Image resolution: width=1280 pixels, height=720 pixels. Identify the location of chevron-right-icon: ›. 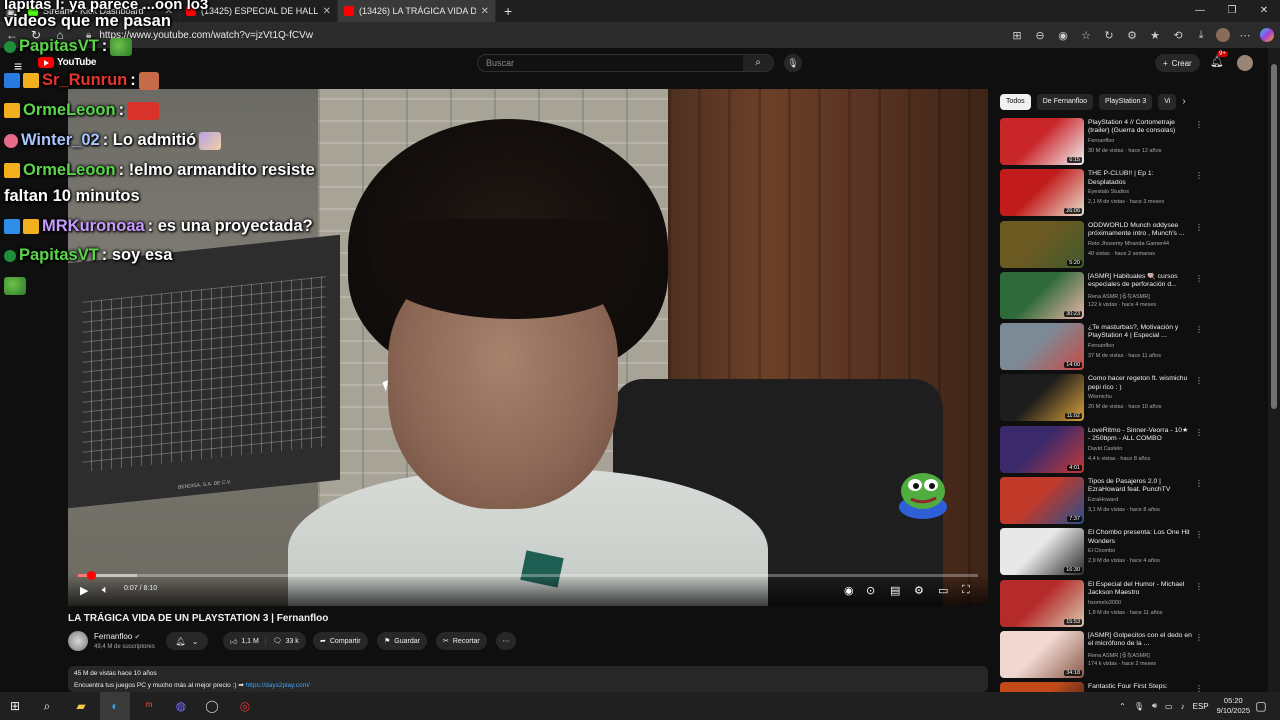
(1183, 101).